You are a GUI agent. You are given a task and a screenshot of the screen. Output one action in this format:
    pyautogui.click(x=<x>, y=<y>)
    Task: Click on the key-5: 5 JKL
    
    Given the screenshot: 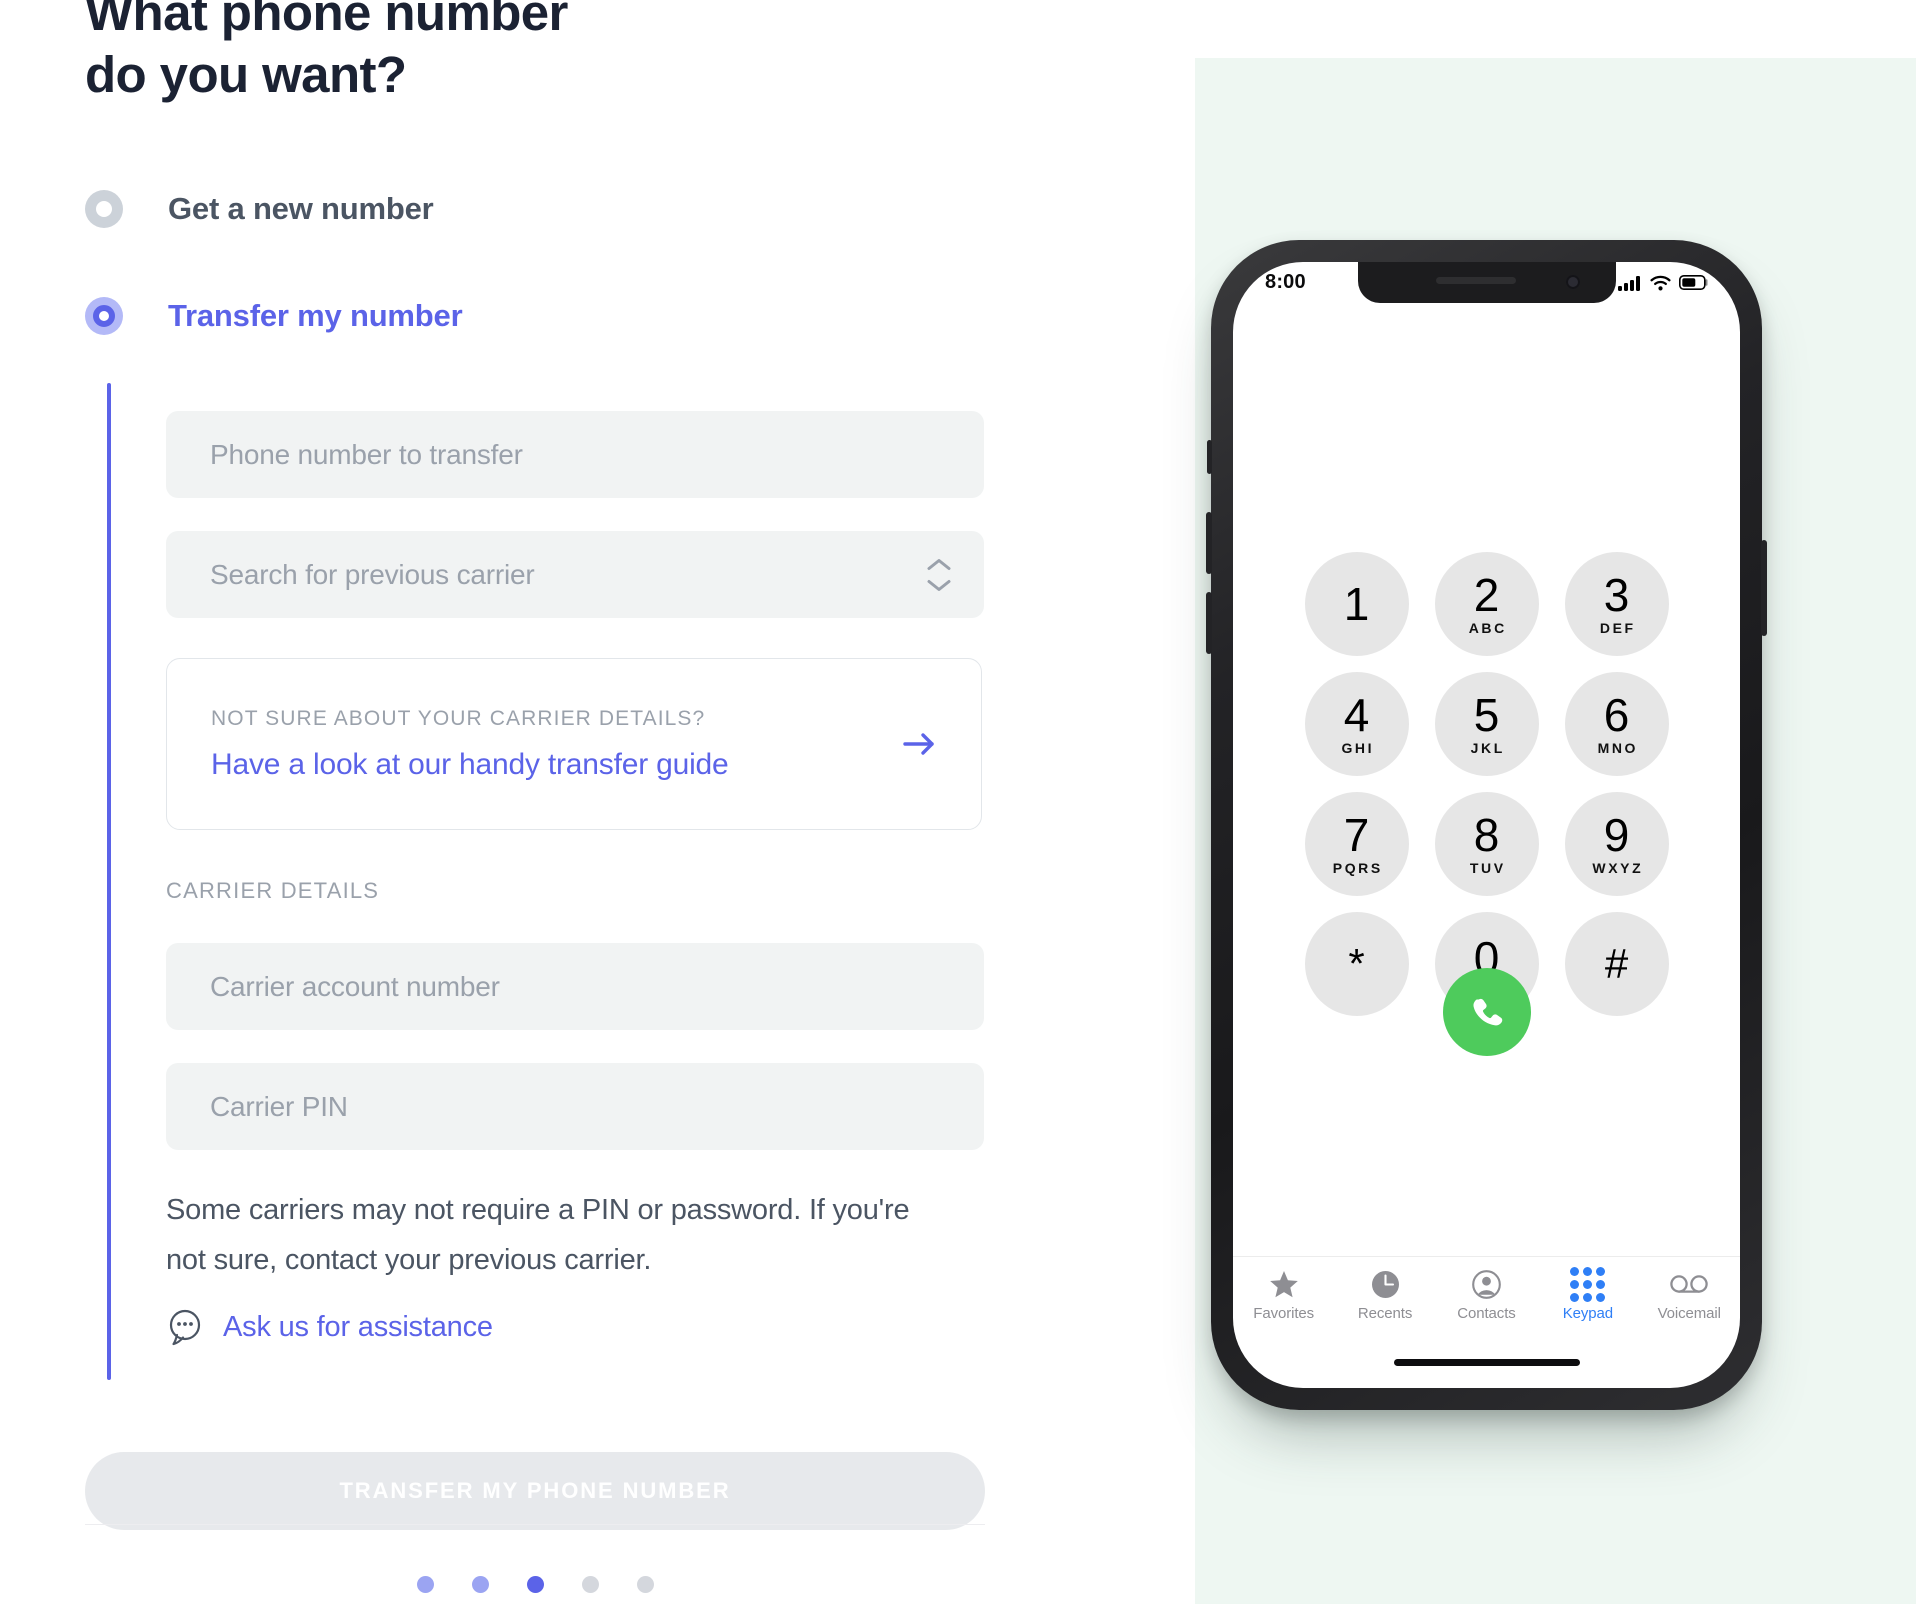 What is the action you would take?
    pyautogui.click(x=1486, y=724)
    